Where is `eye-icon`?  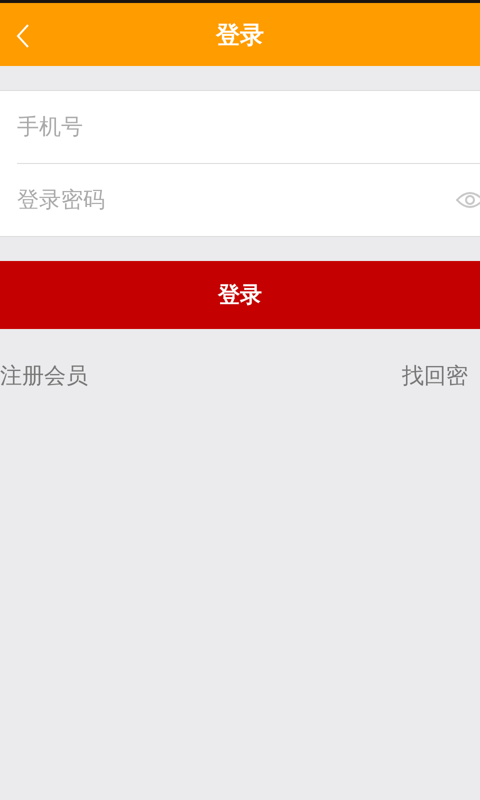
eye-icon is located at coordinates (468, 200).